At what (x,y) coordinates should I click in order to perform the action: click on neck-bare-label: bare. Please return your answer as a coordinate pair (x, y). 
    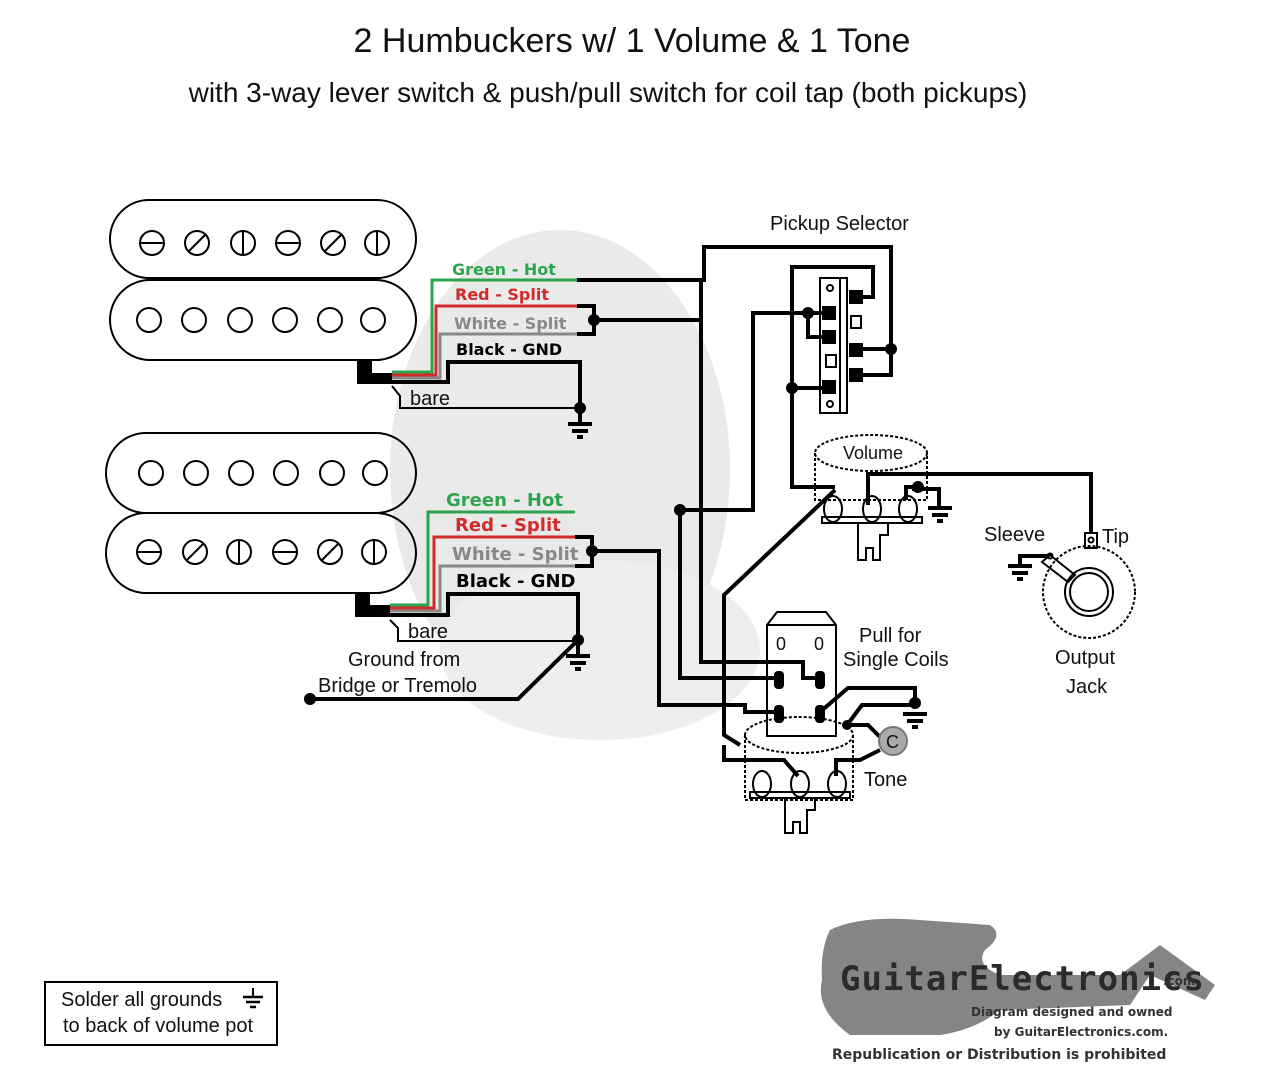
    Looking at the image, I should click on (430, 399).